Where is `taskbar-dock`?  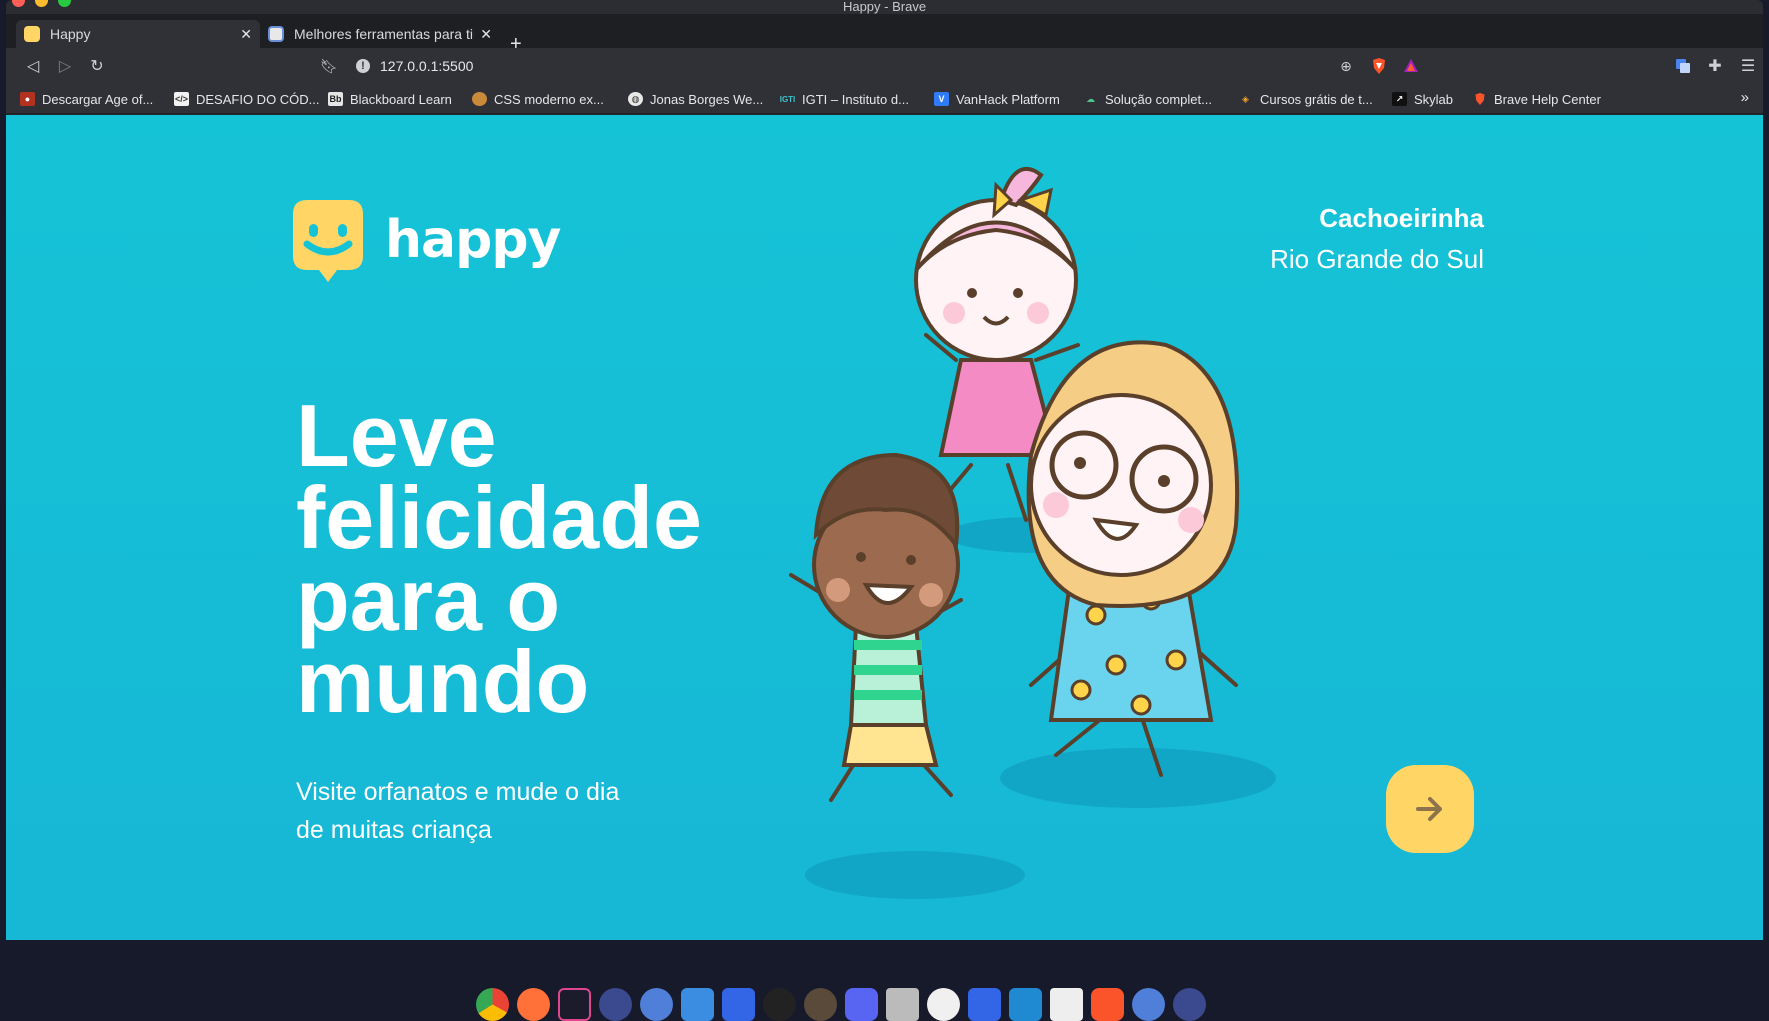 taskbar-dock is located at coordinates (884, 980).